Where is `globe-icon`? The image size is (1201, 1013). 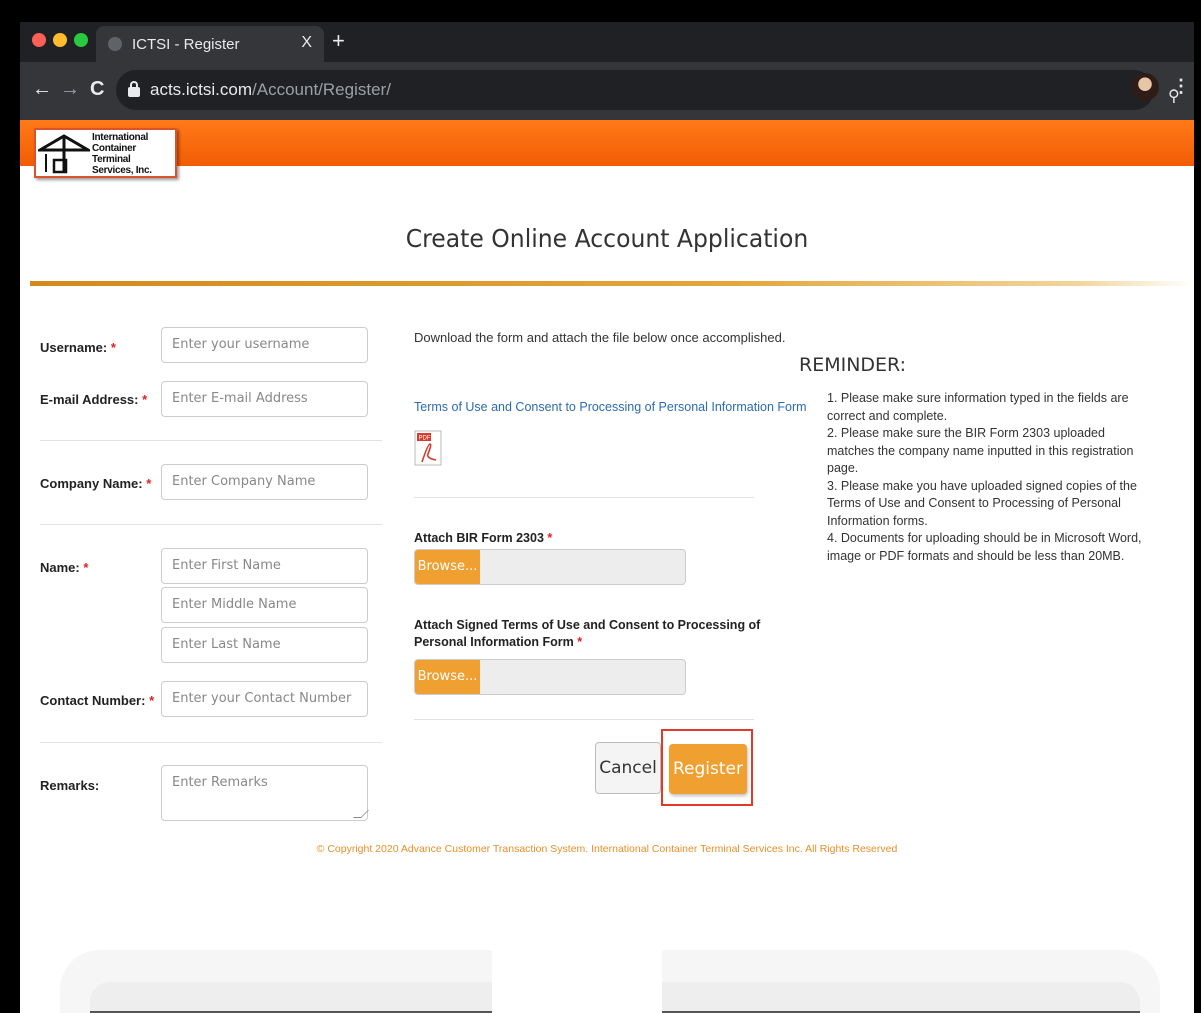
globe-icon is located at coordinates (115, 44).